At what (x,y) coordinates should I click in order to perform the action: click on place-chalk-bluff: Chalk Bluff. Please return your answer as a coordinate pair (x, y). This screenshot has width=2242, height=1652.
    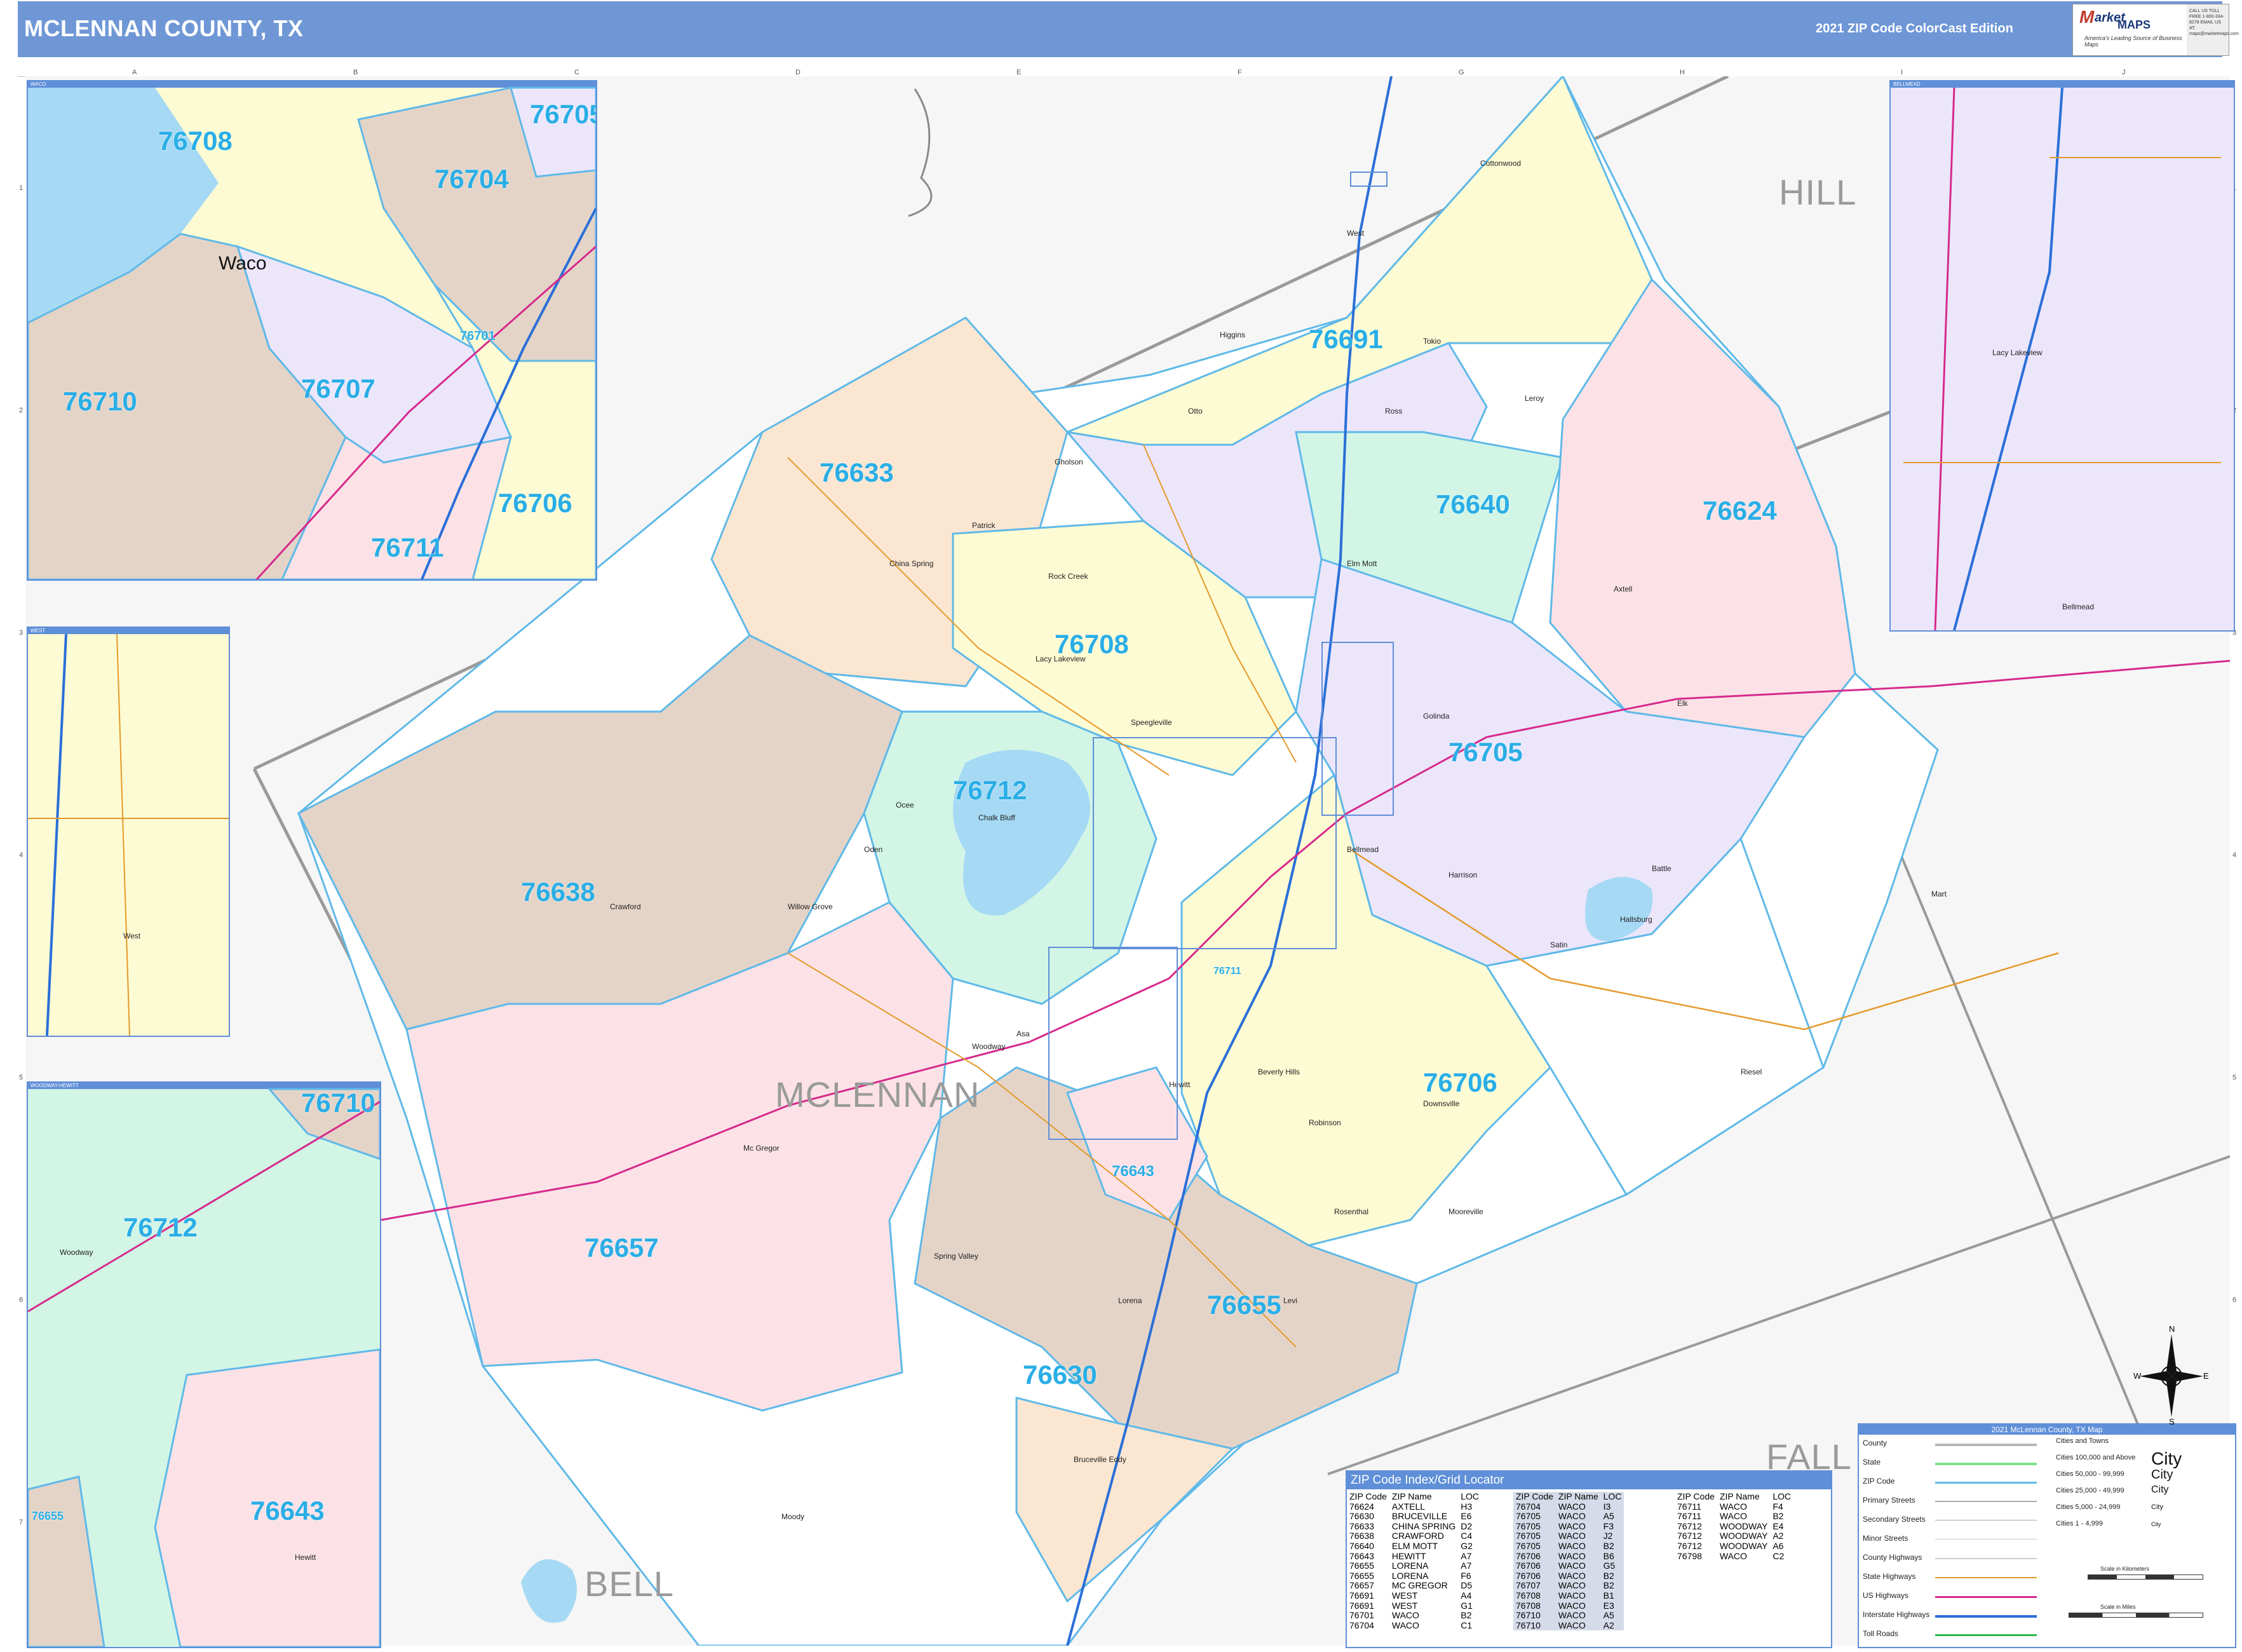
    Looking at the image, I should click on (996, 818).